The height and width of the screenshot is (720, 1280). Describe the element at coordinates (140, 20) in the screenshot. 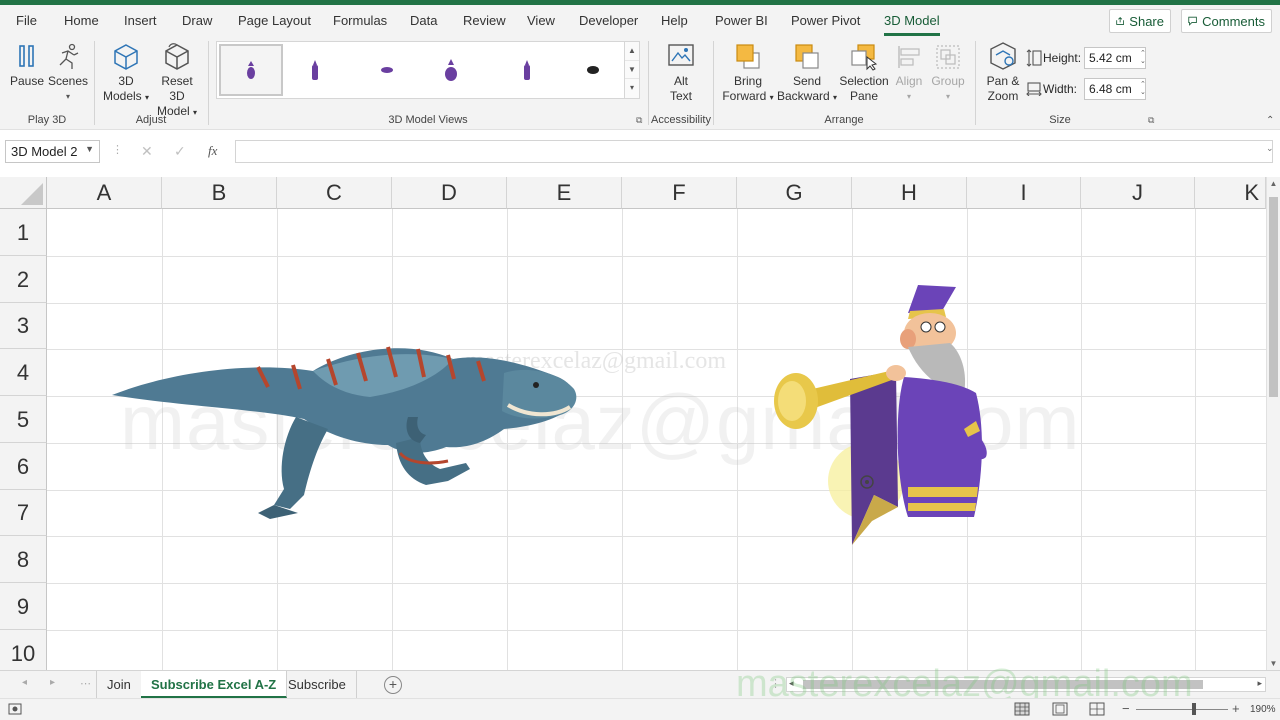

I see `tab-insert: Insert` at that location.